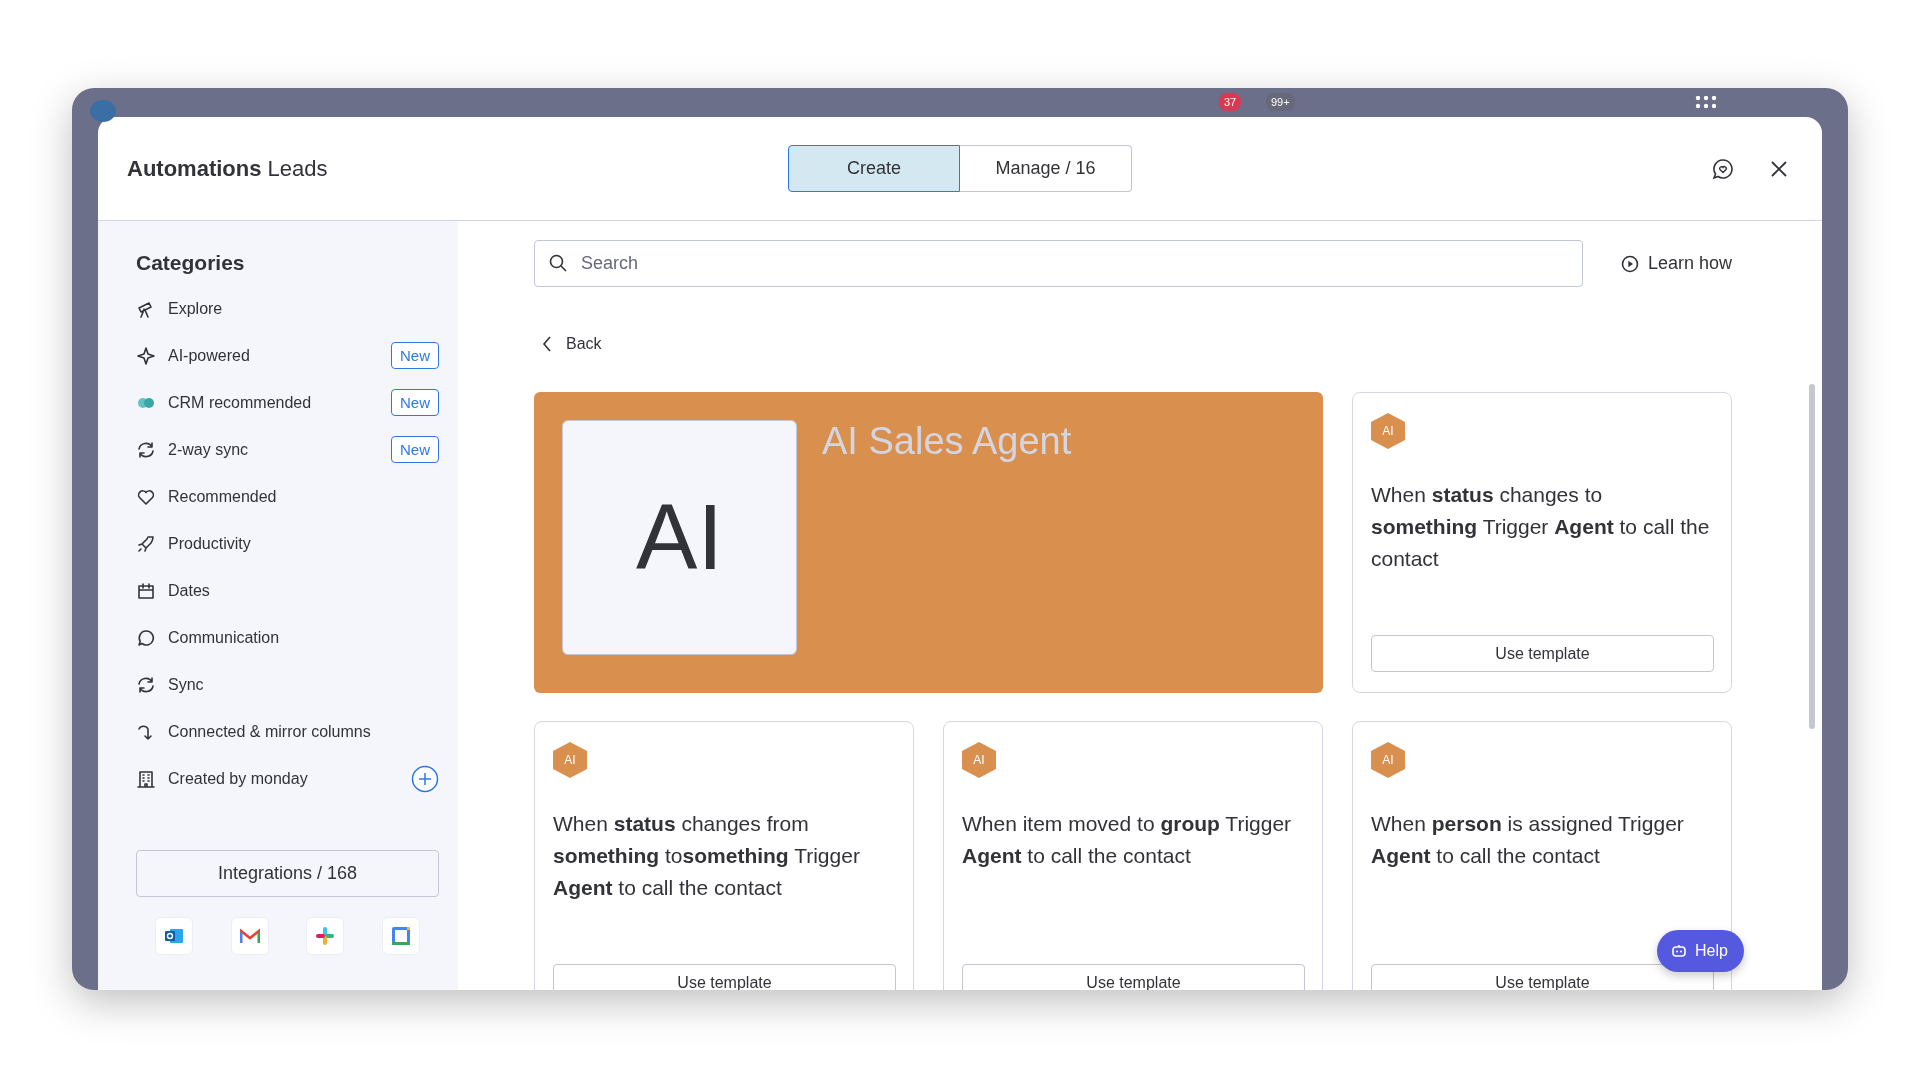 This screenshot has height=1080, width=1920. What do you see at coordinates (287, 778) in the screenshot?
I see `category-item: Created by monday` at bounding box center [287, 778].